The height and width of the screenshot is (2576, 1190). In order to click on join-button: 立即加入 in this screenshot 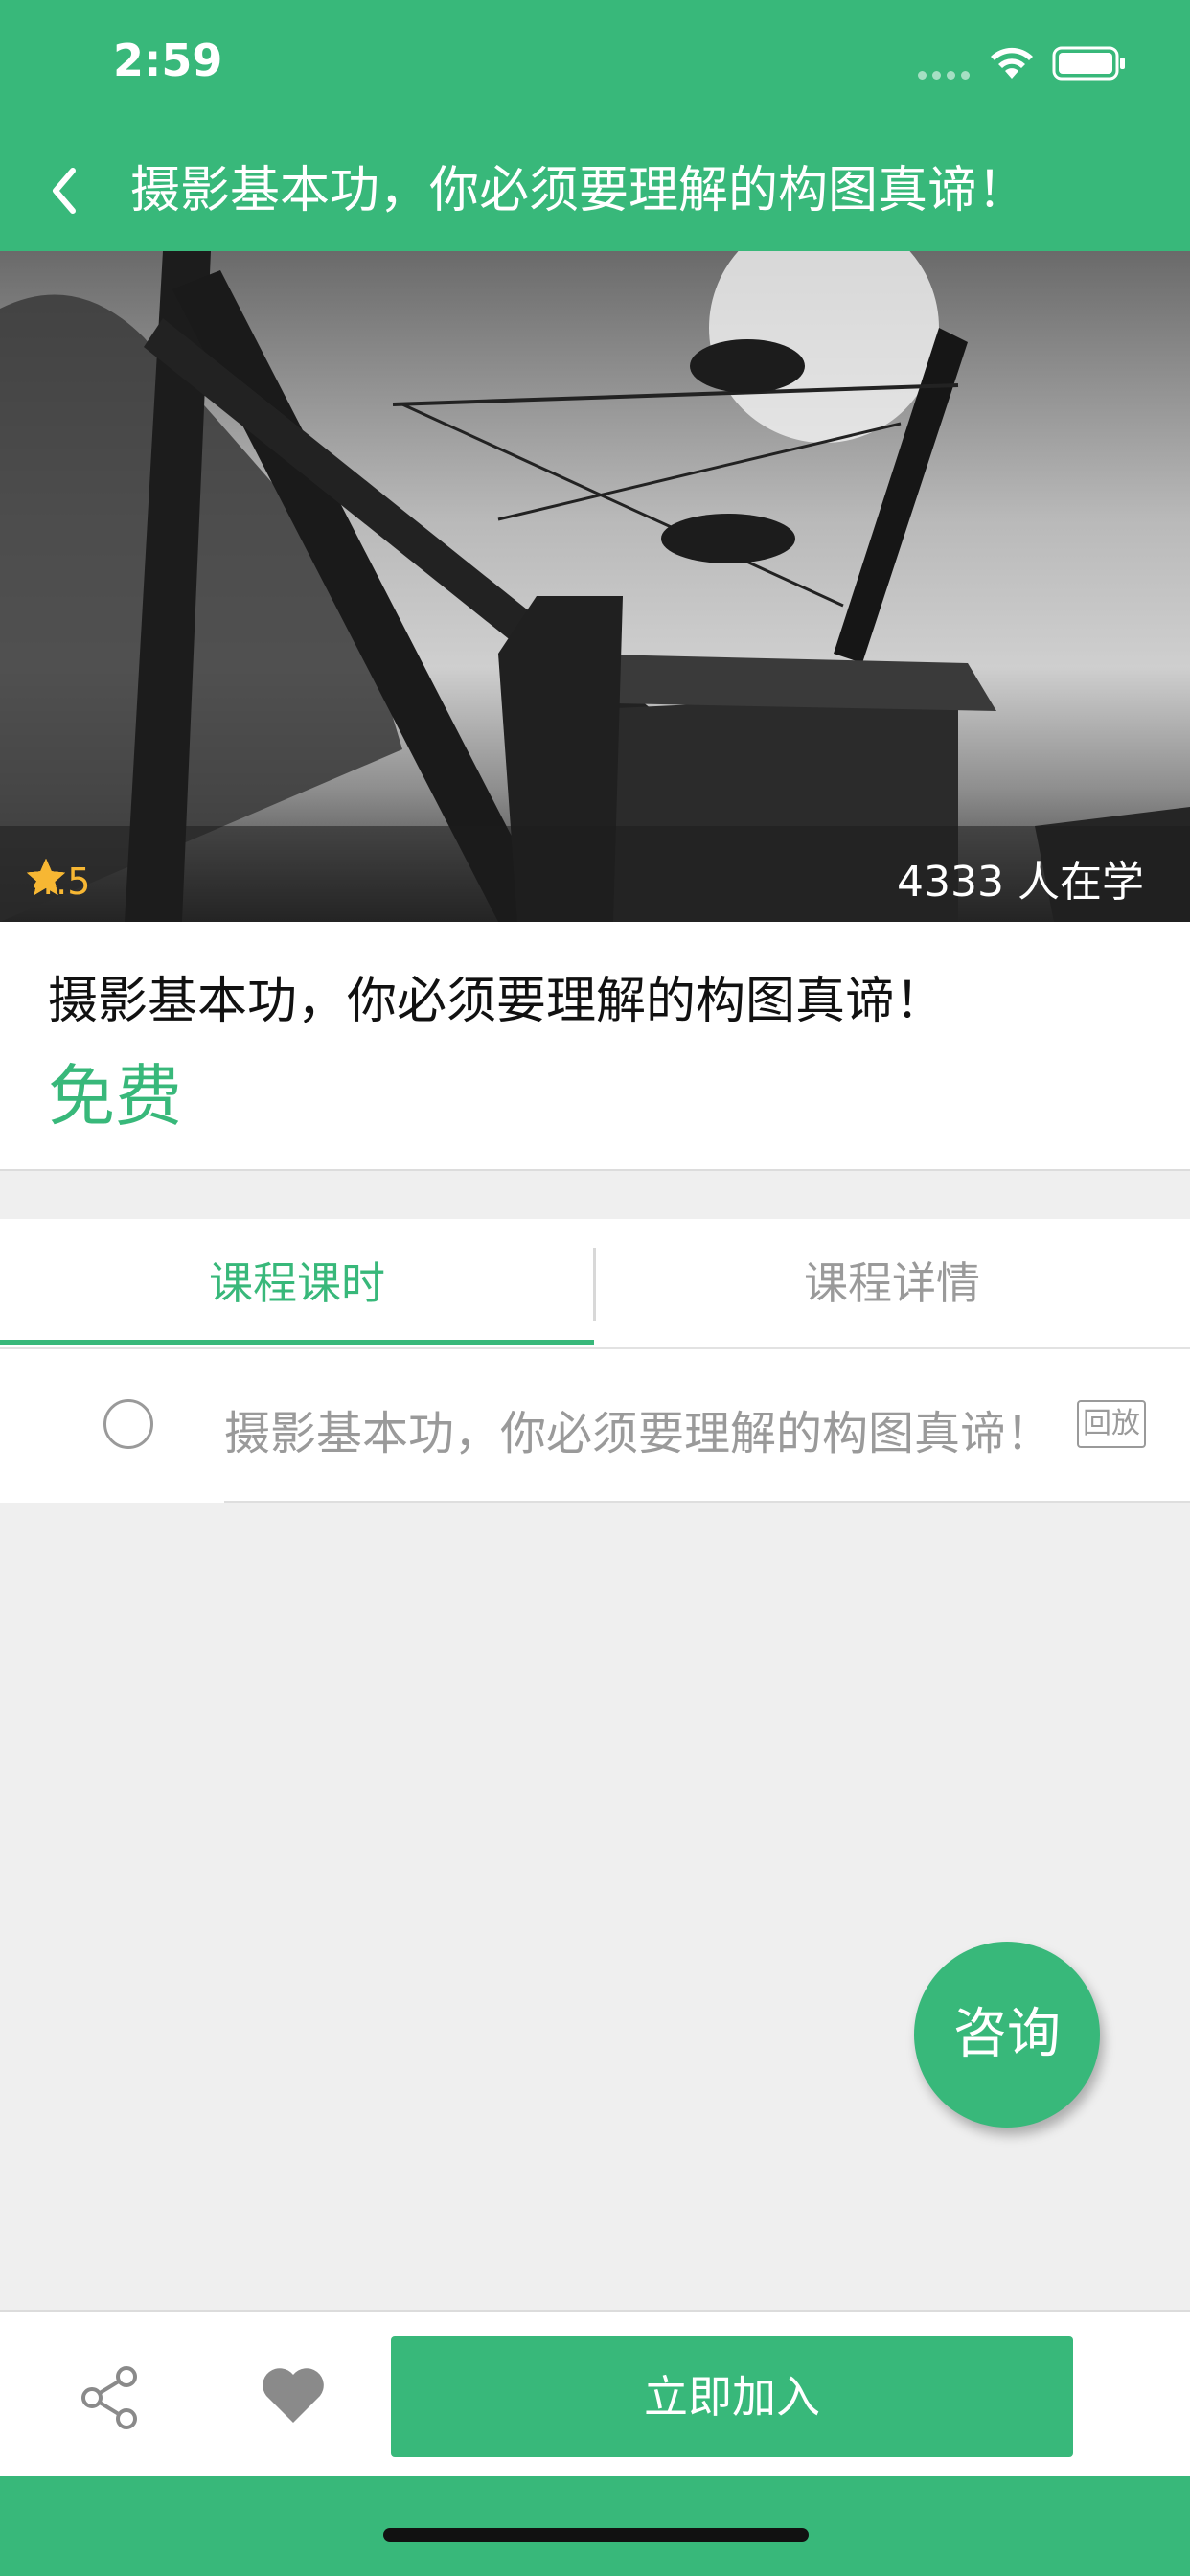, I will do `click(732, 2396)`.